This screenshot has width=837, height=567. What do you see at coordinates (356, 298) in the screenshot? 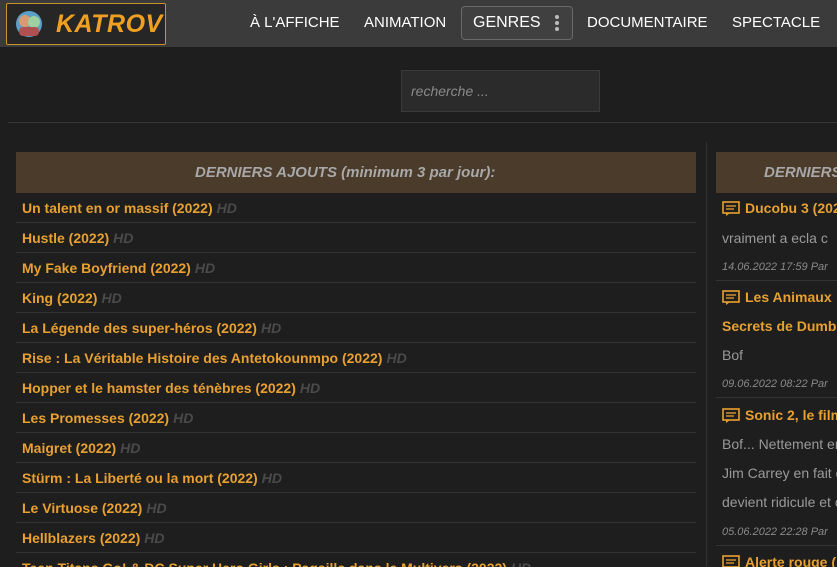
I see `list-item: King (2022) HD` at bounding box center [356, 298].